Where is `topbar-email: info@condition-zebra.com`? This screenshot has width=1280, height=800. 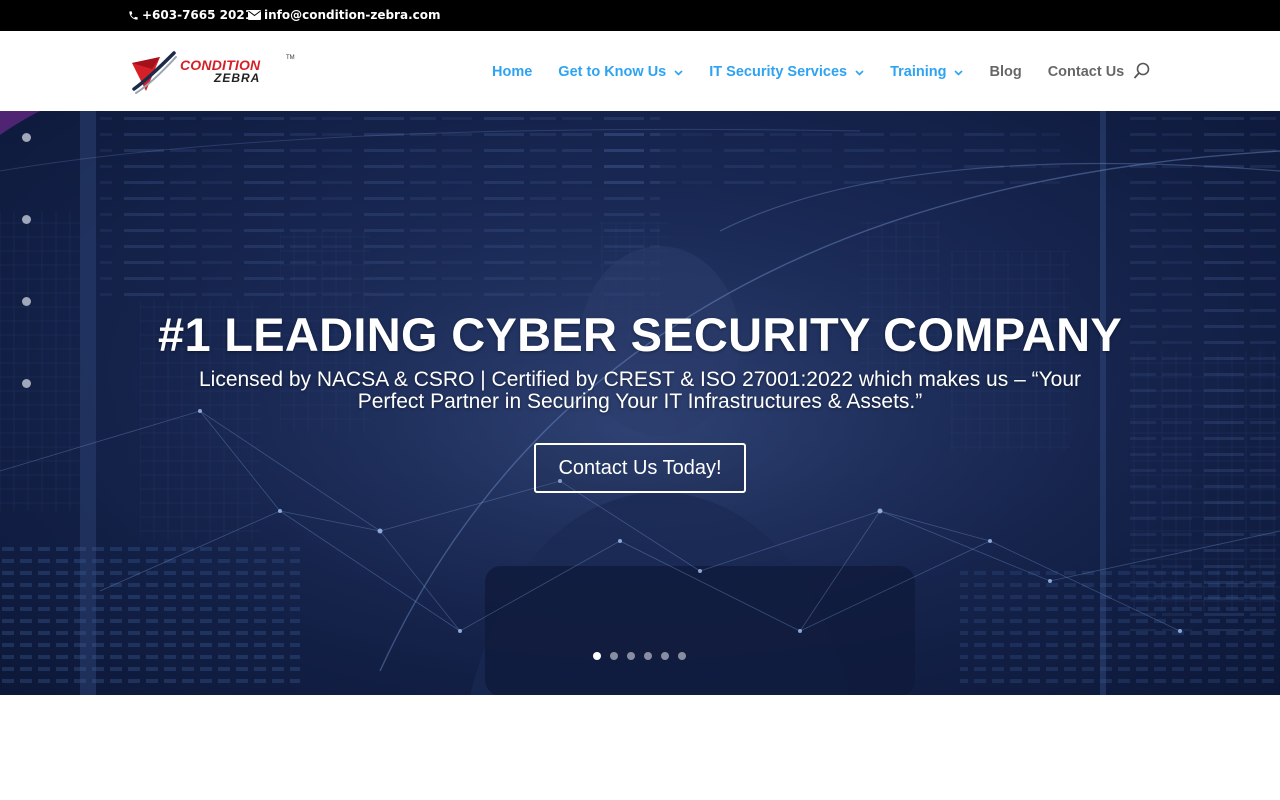
topbar-email: info@condition-zebra.com is located at coordinates (344, 15).